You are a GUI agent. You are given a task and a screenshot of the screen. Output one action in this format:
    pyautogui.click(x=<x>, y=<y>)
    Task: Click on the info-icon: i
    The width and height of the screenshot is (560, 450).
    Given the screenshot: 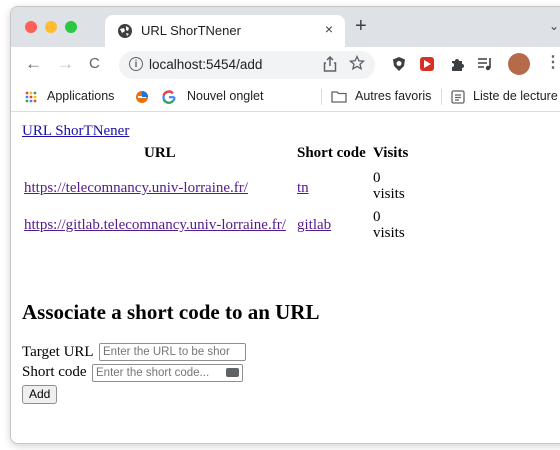 What is the action you would take?
    pyautogui.click(x=136, y=64)
    